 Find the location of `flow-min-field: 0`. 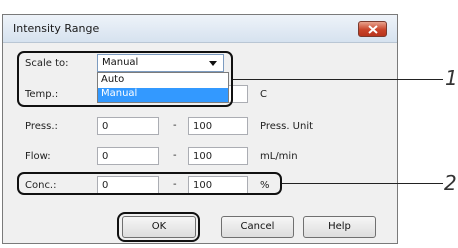

flow-min-field: 0 is located at coordinates (128, 156).